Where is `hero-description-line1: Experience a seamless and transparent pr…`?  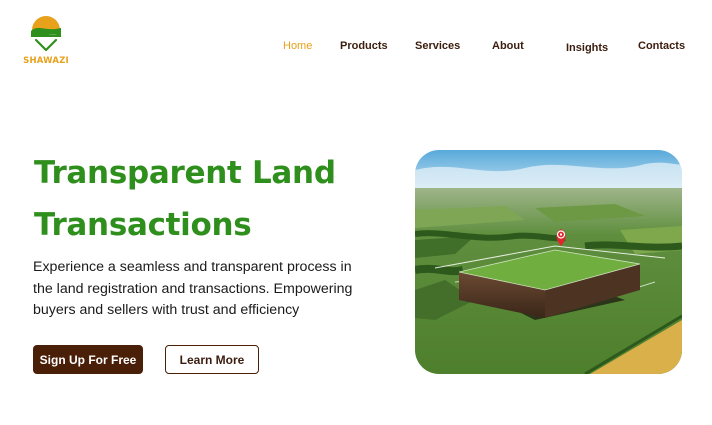
hero-description-line1: Experience a seamless and transparent pr… is located at coordinates (192, 267).